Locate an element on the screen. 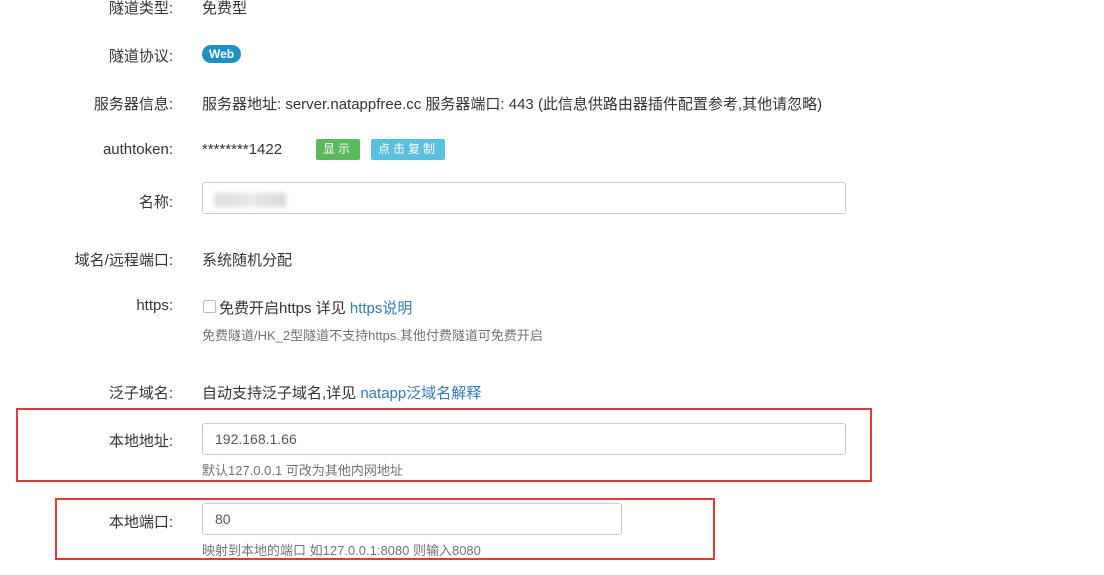 The image size is (1104, 575). local-address-label: 本地地址: is located at coordinates (140, 441).